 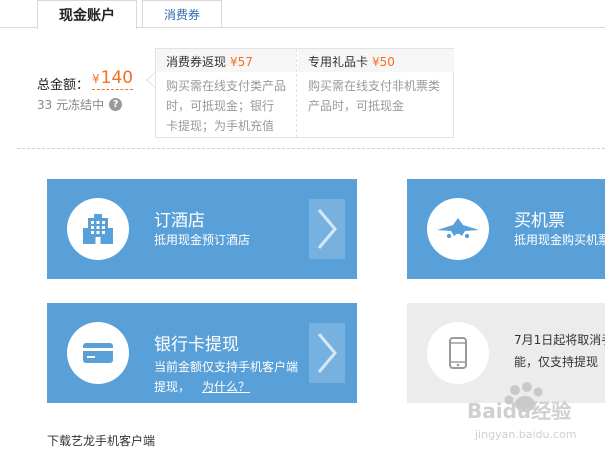 I want to click on bank-card-icon, so click(x=98, y=353).